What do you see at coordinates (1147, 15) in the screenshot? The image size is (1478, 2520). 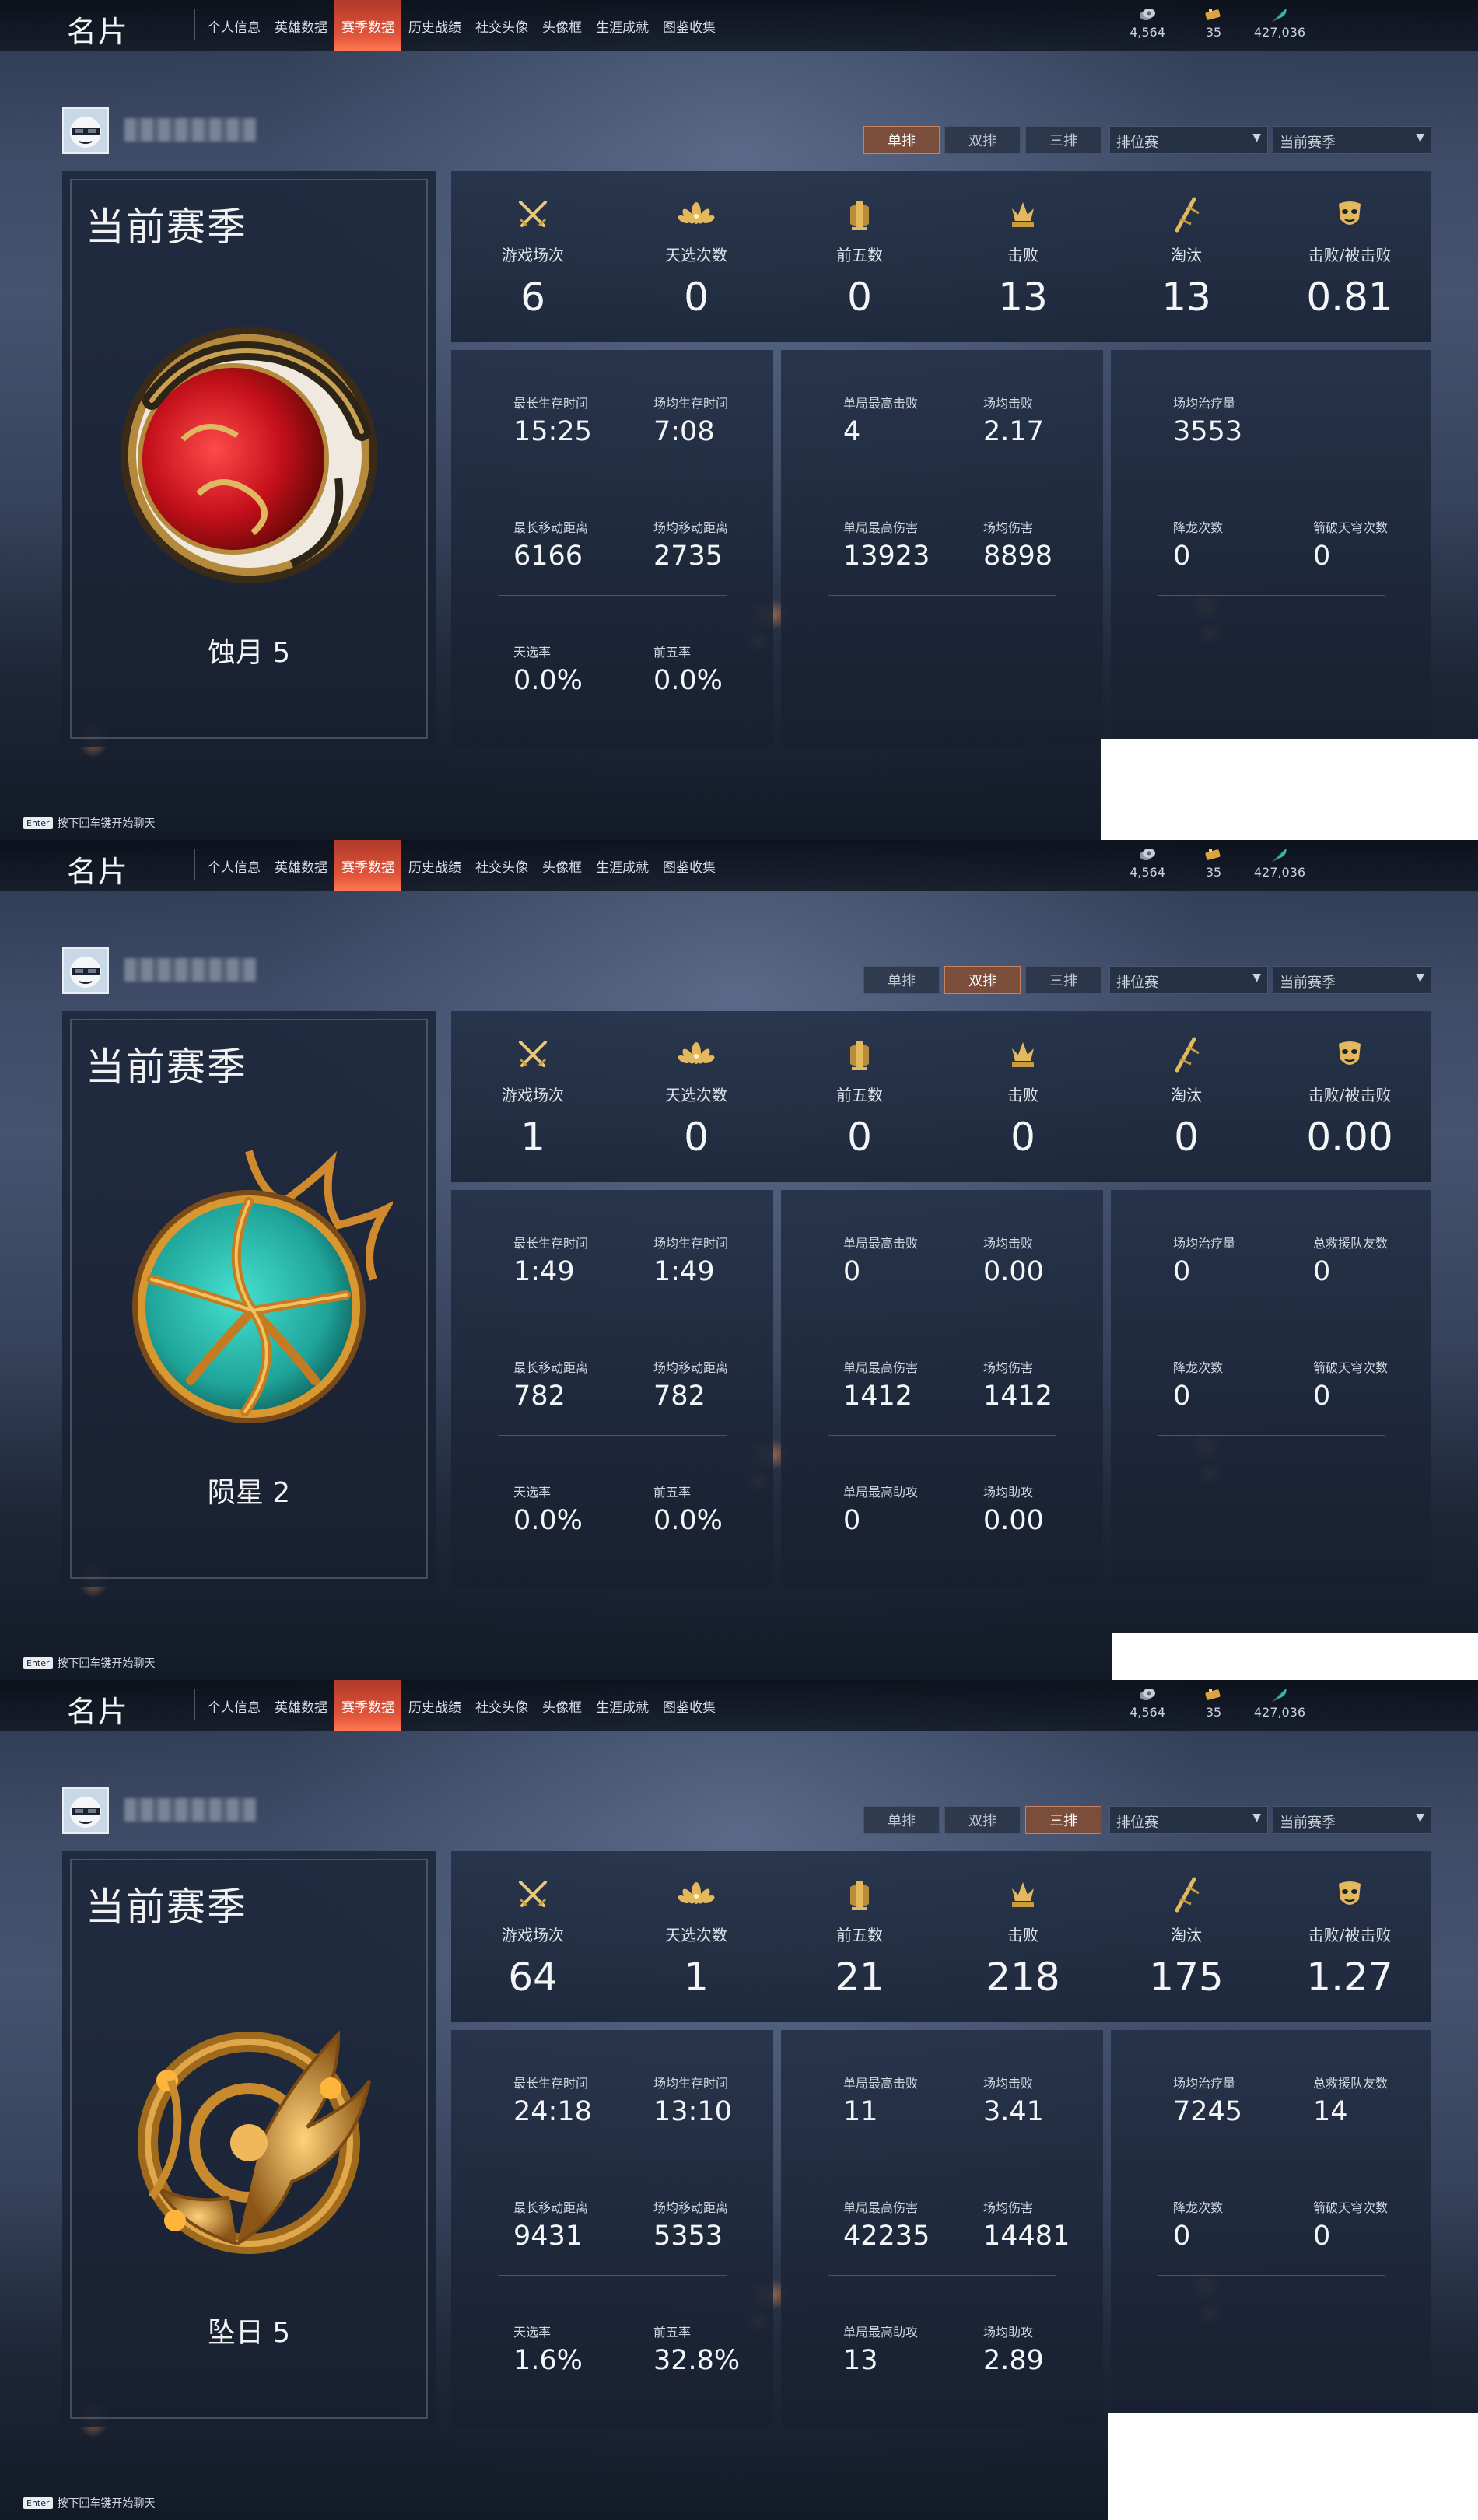 I see `coin-icon` at bounding box center [1147, 15].